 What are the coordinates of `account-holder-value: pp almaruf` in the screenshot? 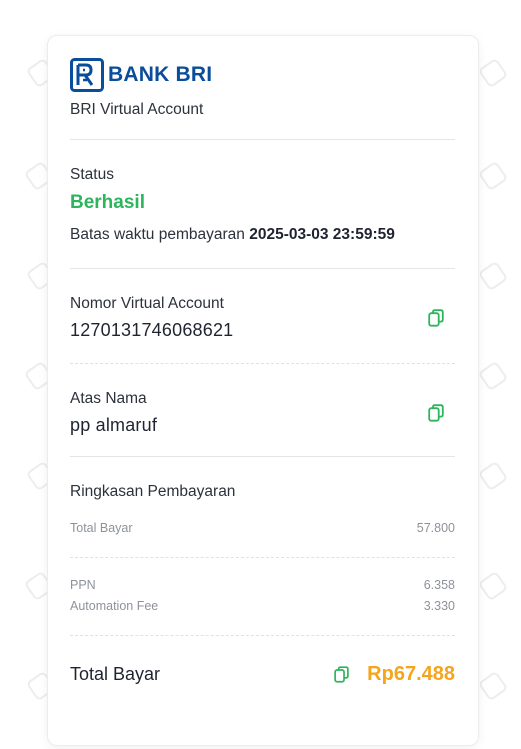 It's located at (114, 425).